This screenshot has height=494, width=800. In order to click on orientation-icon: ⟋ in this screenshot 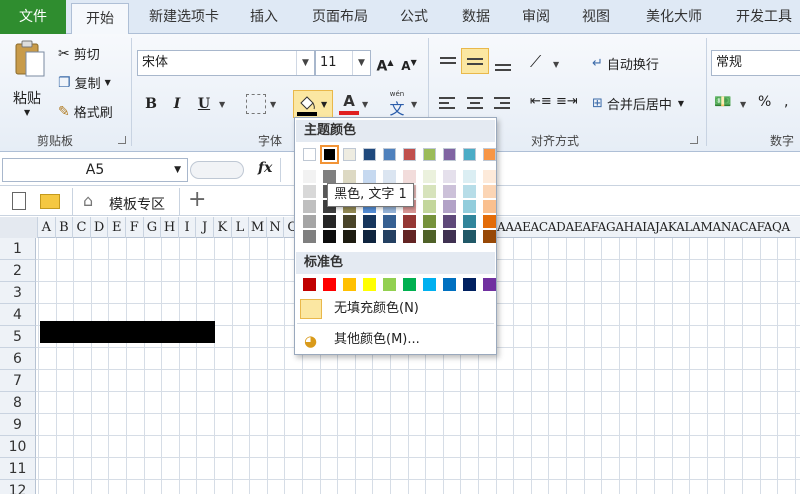, I will do `click(535, 62)`.